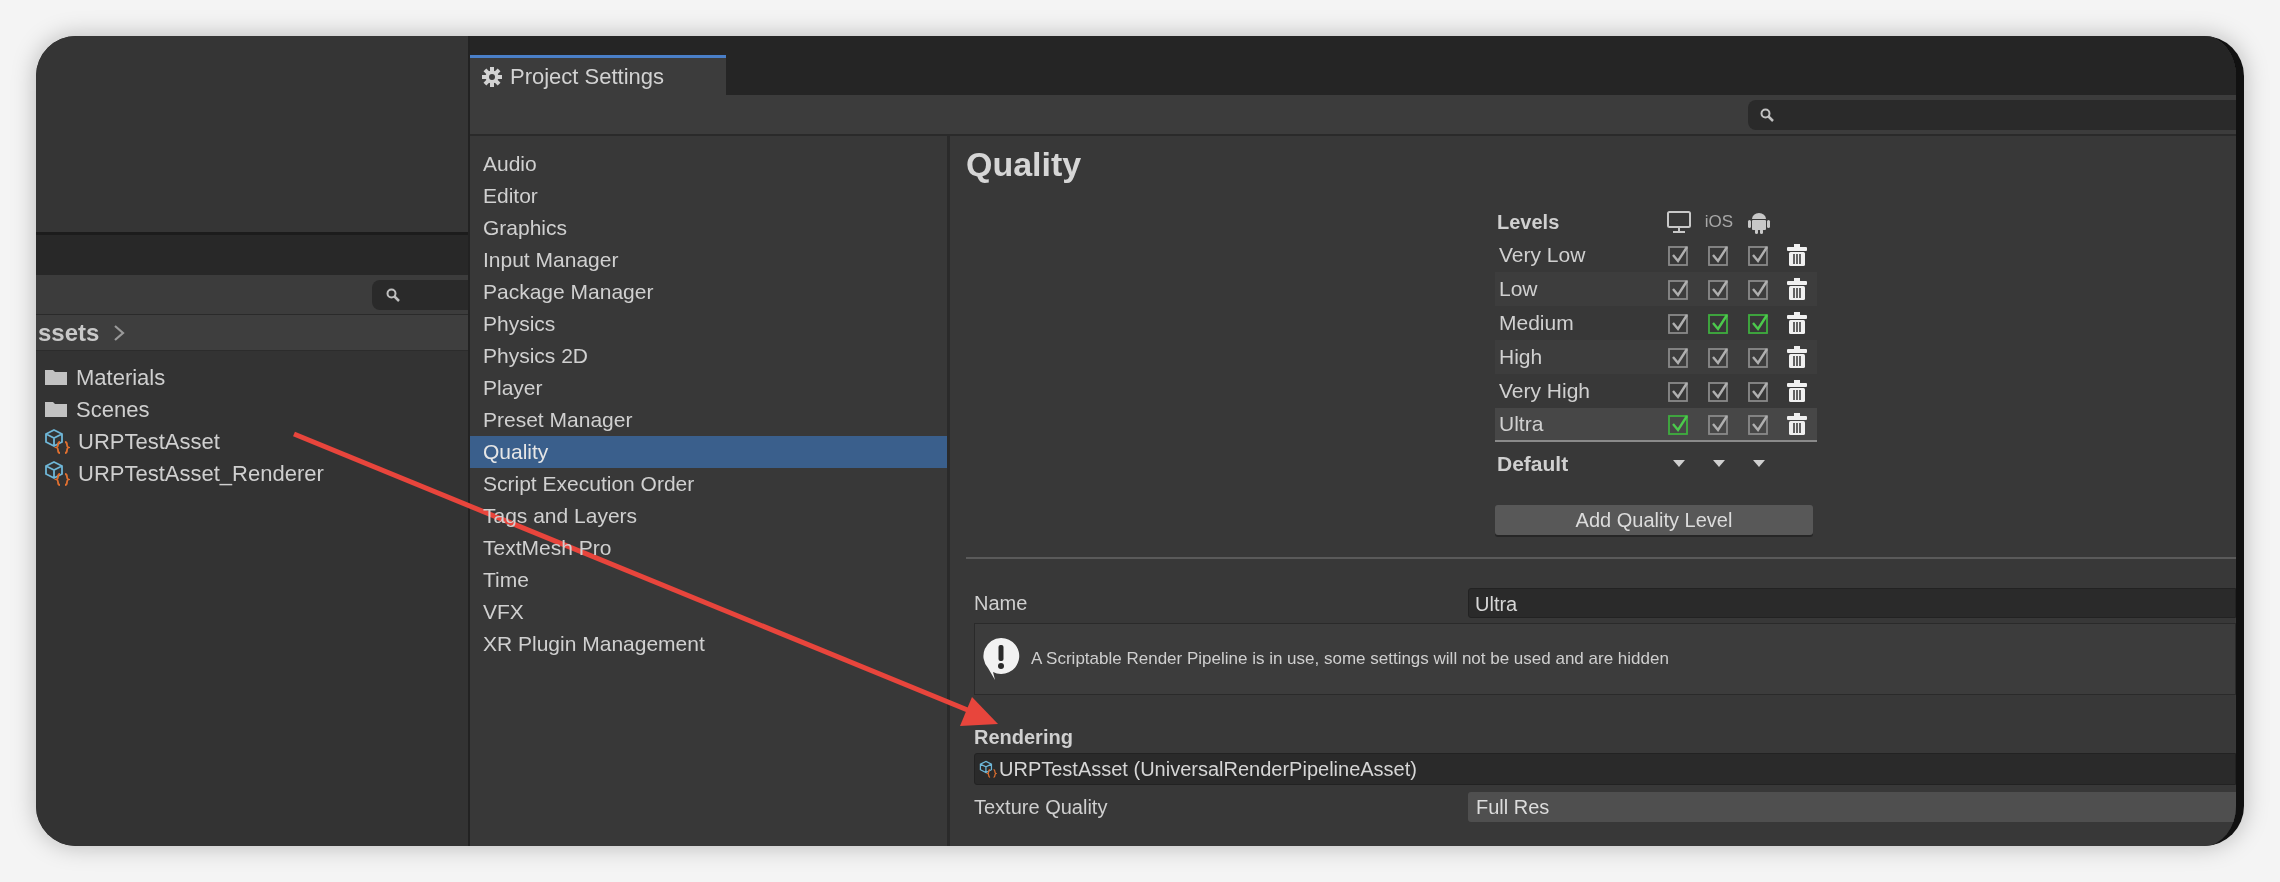 The width and height of the screenshot is (2280, 882). What do you see at coordinates (1852, 603) in the screenshot?
I see `name-field: Ultra` at bounding box center [1852, 603].